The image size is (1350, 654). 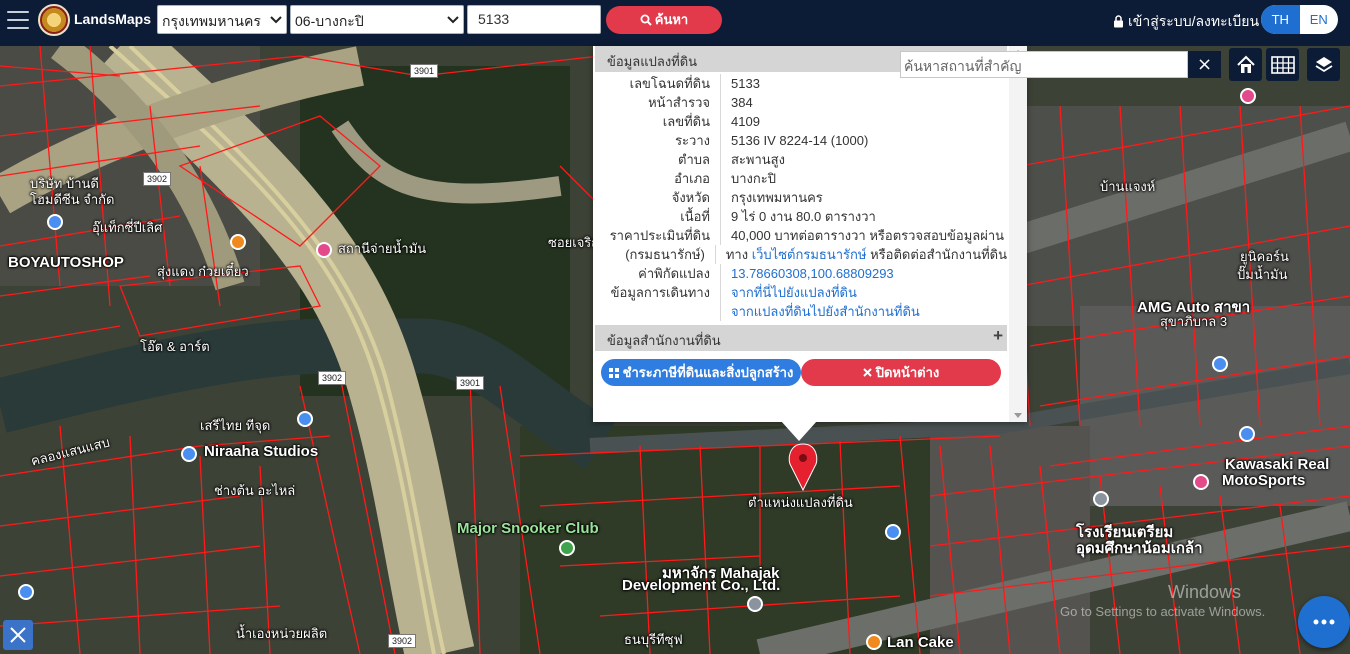 I want to click on info-label: เลขโฉนดที่ดิน, so click(x=658, y=83).